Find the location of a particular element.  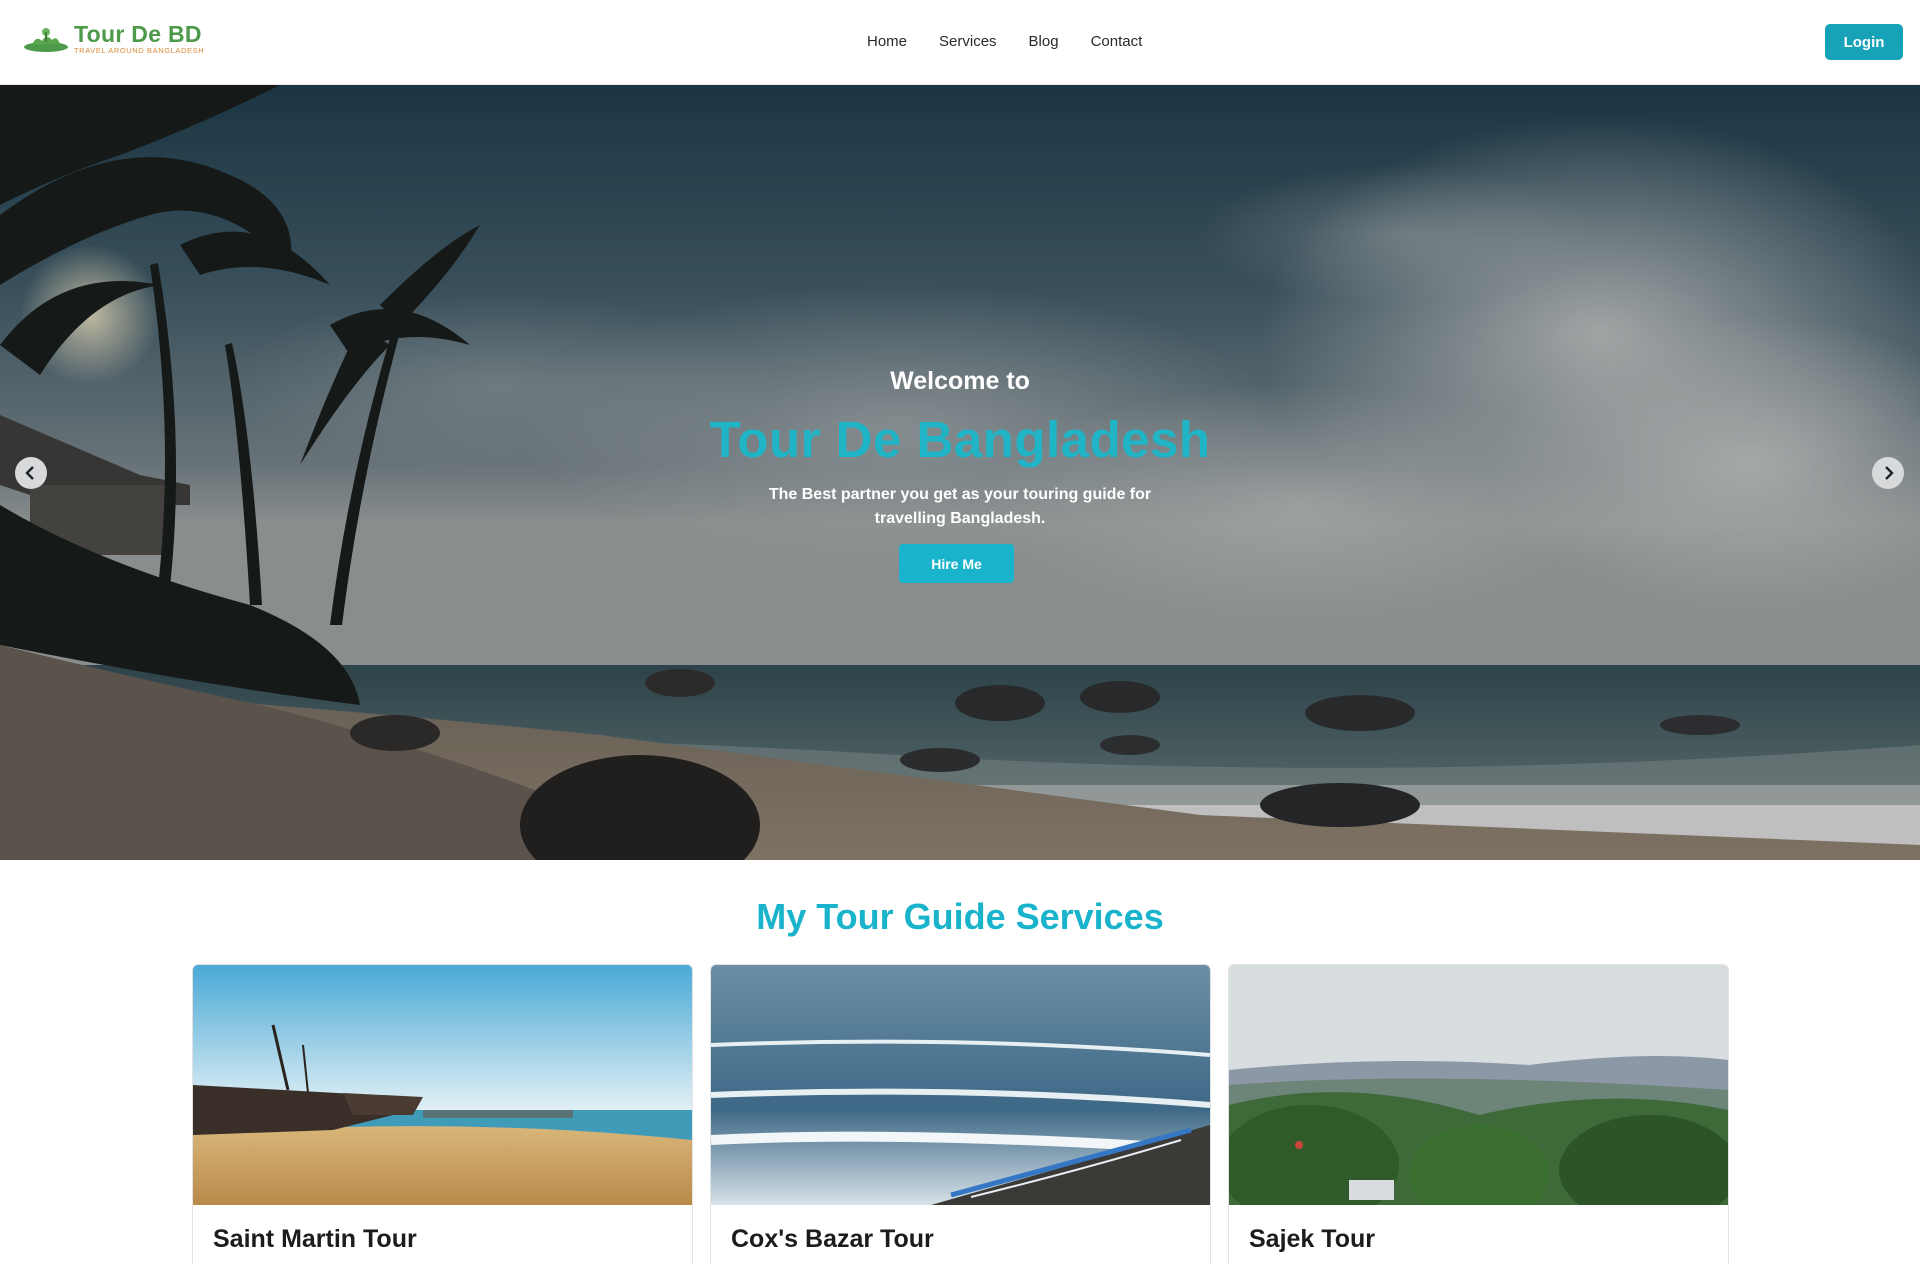

nav-link-home: Home is located at coordinates (887, 42).